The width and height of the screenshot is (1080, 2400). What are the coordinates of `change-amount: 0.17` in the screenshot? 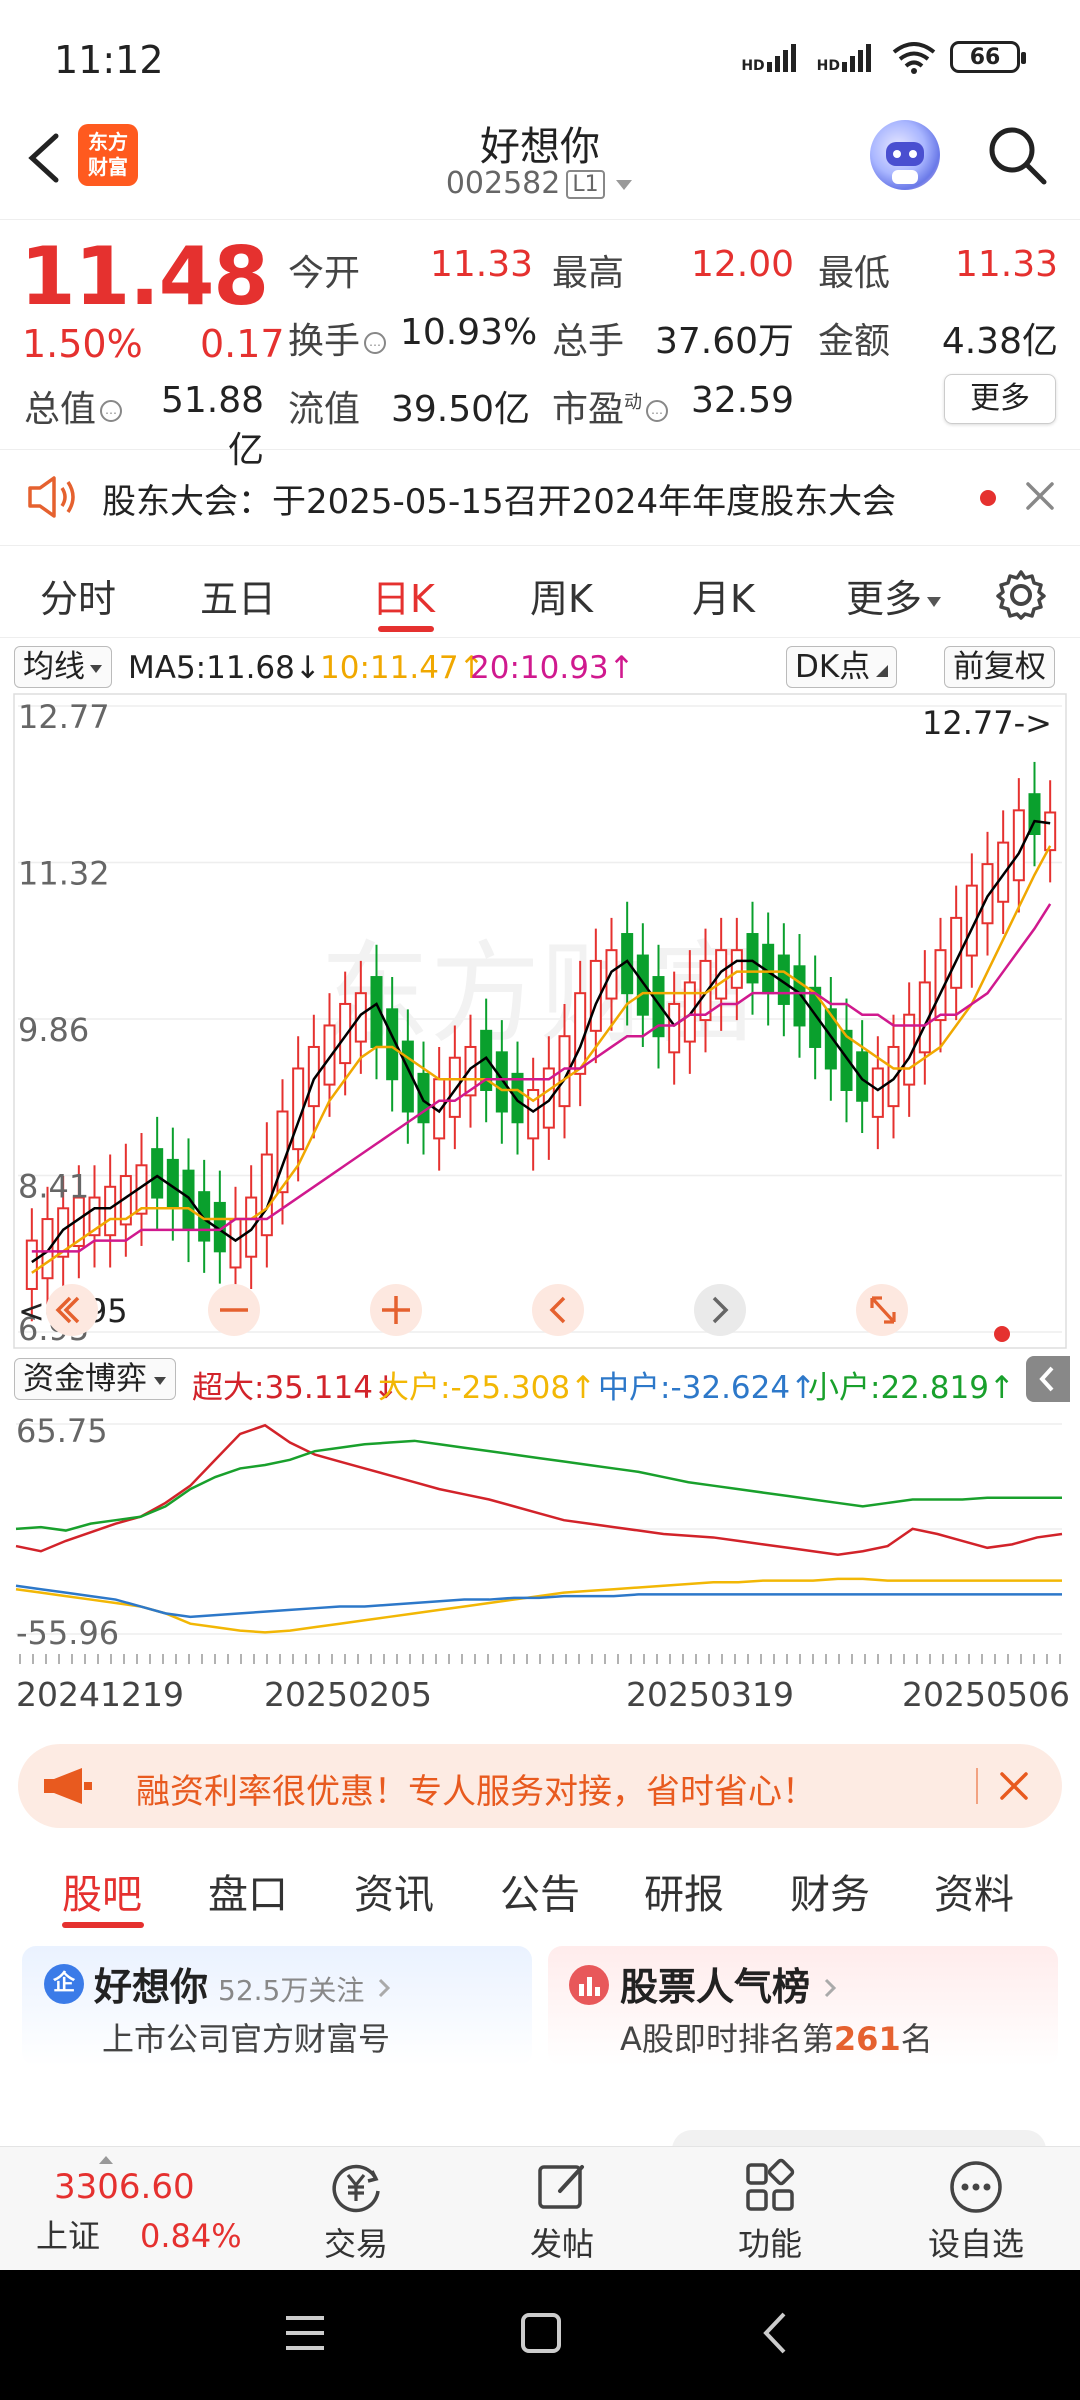 It's located at (242, 344).